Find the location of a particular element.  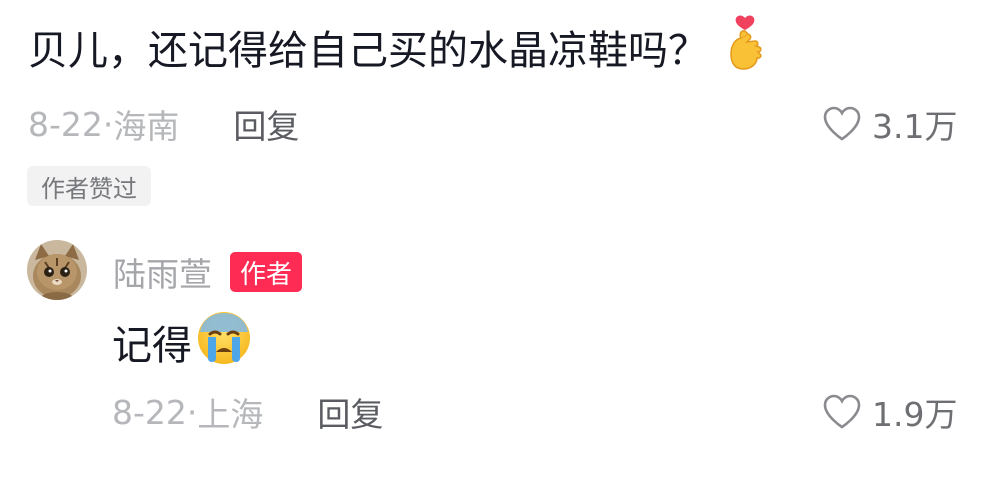

author-badge: 作者 is located at coordinates (266, 272).